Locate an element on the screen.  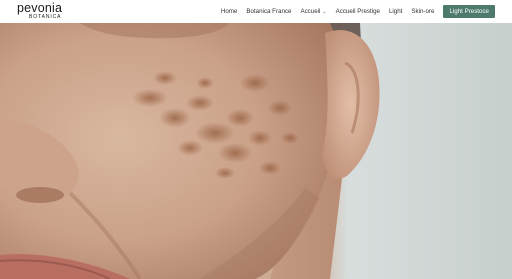
nav-item-accueil-prestige: Accueil Prestige is located at coordinates (358, 11).